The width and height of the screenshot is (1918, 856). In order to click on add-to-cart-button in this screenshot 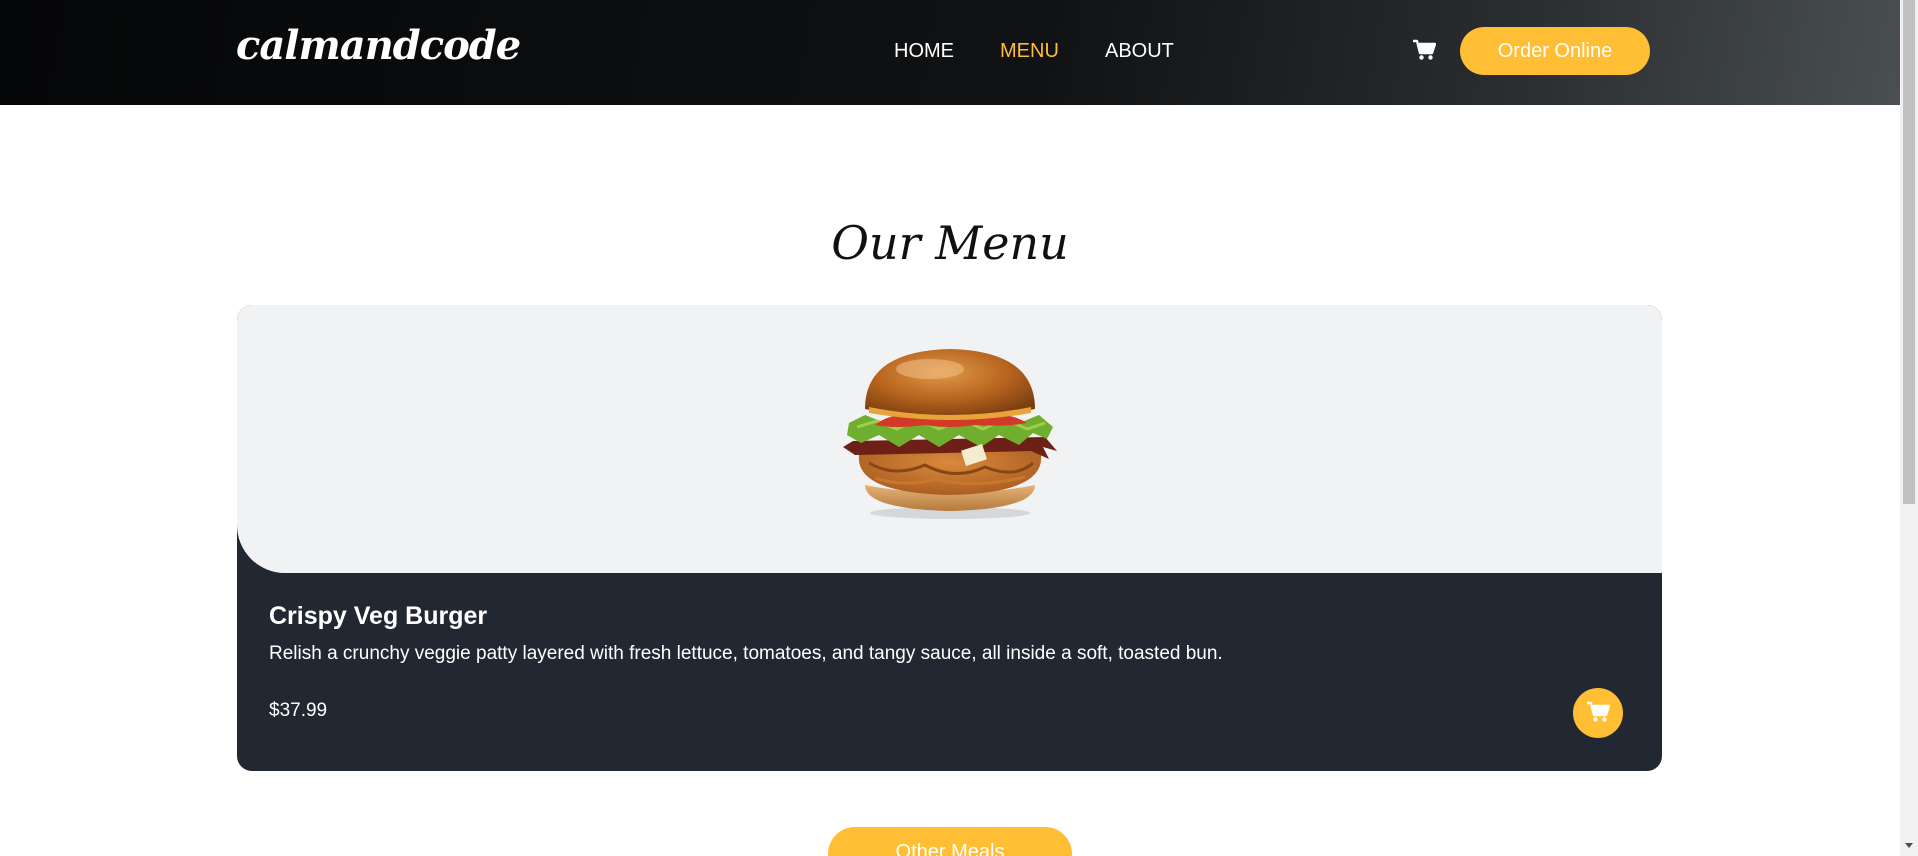, I will do `click(1598, 713)`.